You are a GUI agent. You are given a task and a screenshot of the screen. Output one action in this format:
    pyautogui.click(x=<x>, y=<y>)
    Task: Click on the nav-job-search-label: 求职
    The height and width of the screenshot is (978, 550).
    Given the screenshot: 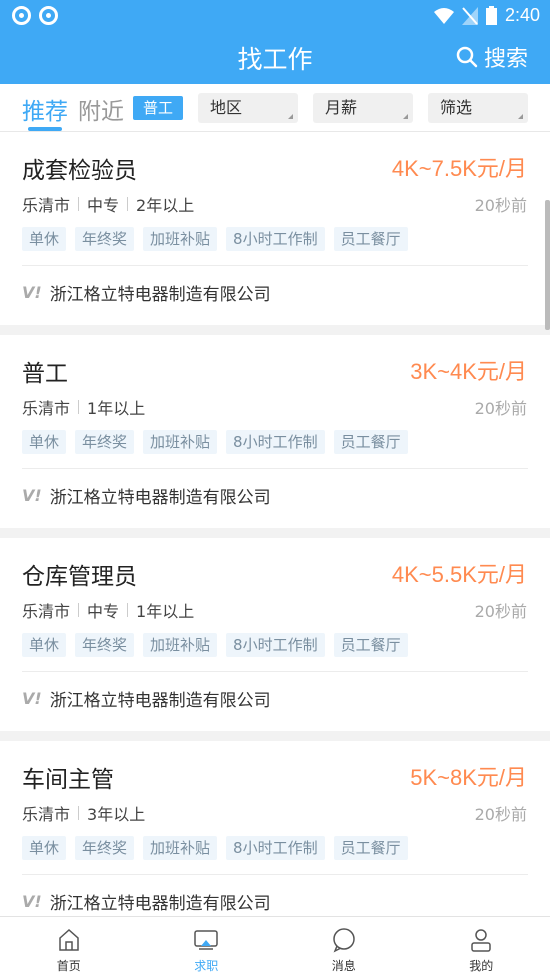 What is the action you would take?
    pyautogui.click(x=206, y=966)
    